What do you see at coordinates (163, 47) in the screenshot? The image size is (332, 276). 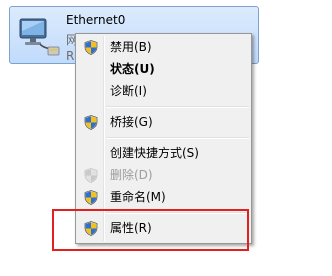 I see `menu-item-disable: 禁用(B)` at bounding box center [163, 47].